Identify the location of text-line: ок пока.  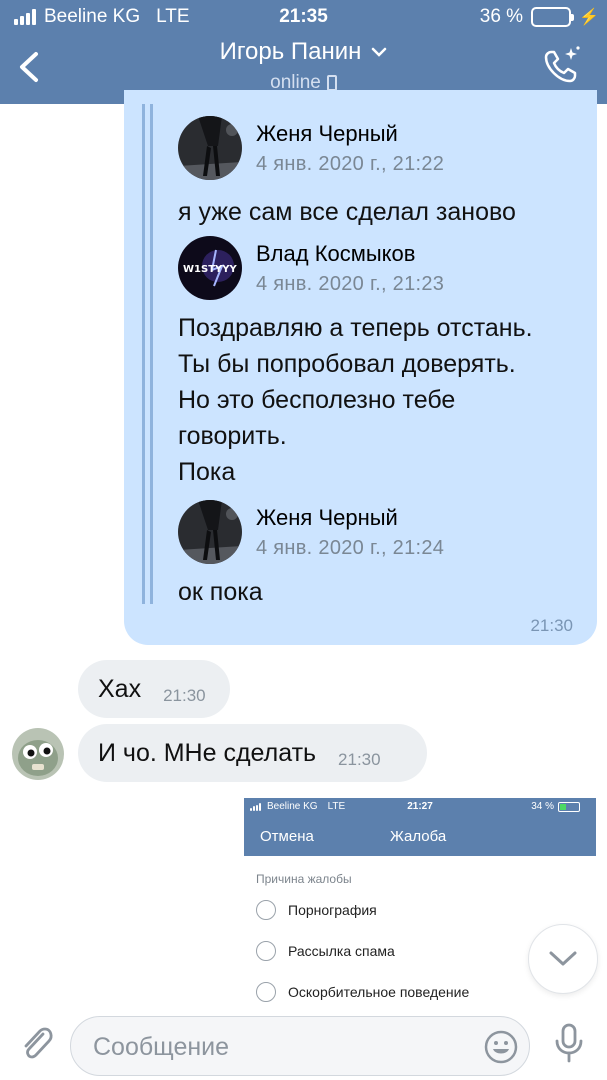
(220, 592).